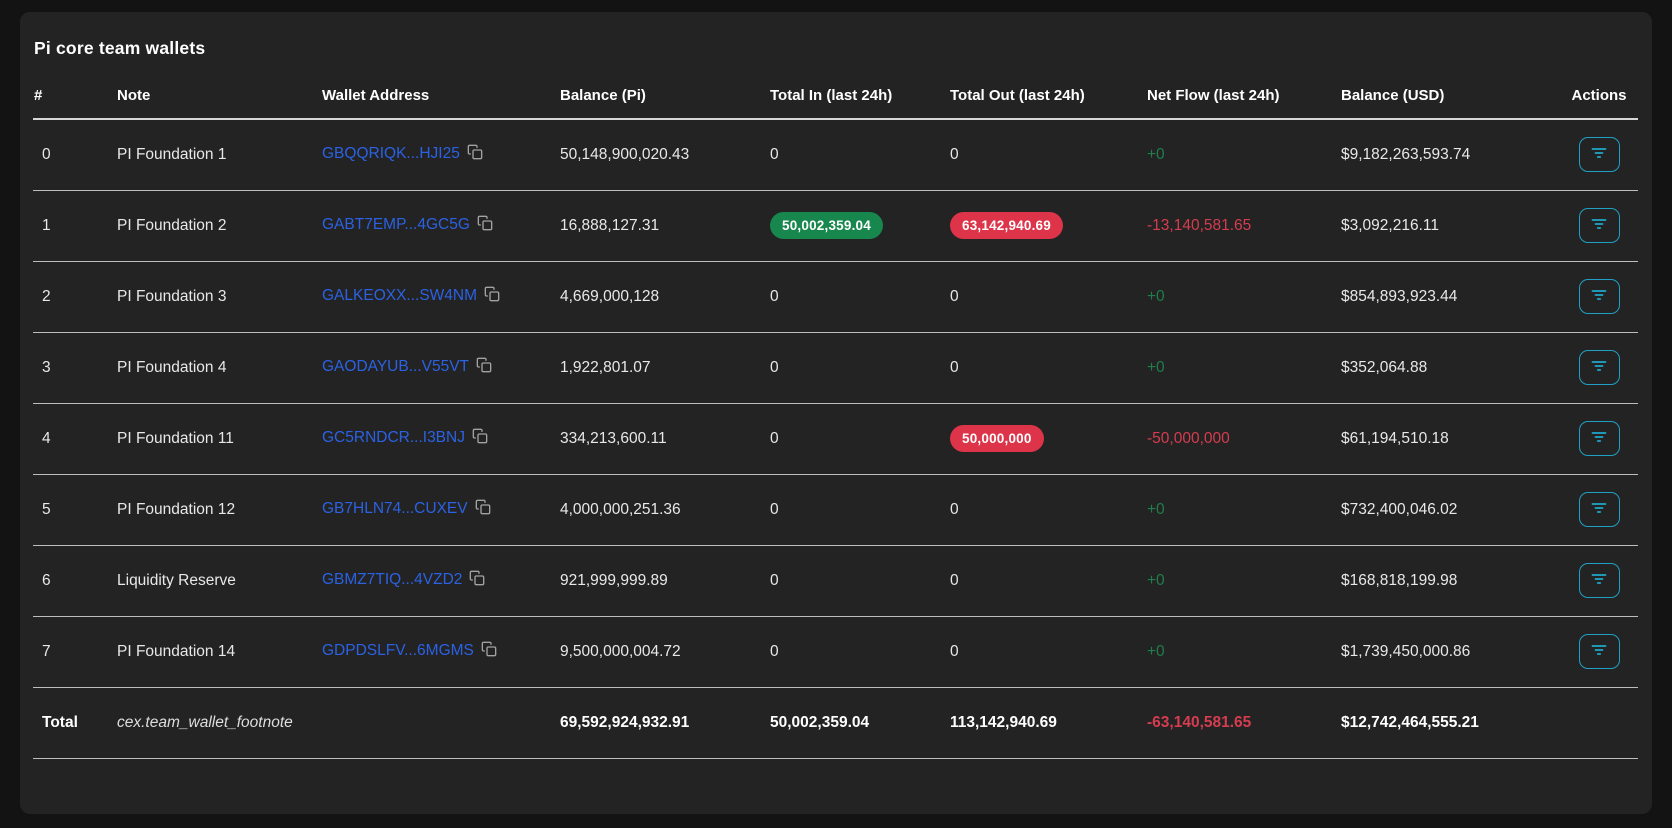  I want to click on wallet-address-link: GDPDSLFV...6MGMS, so click(398, 650).